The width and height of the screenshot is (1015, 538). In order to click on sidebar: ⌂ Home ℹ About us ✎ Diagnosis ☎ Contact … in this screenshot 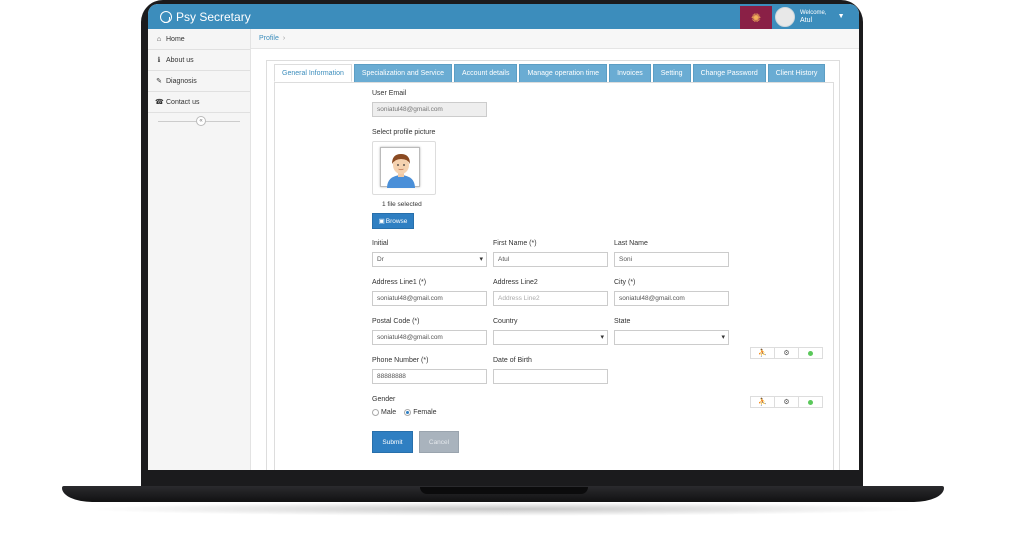, I will do `click(199, 249)`.